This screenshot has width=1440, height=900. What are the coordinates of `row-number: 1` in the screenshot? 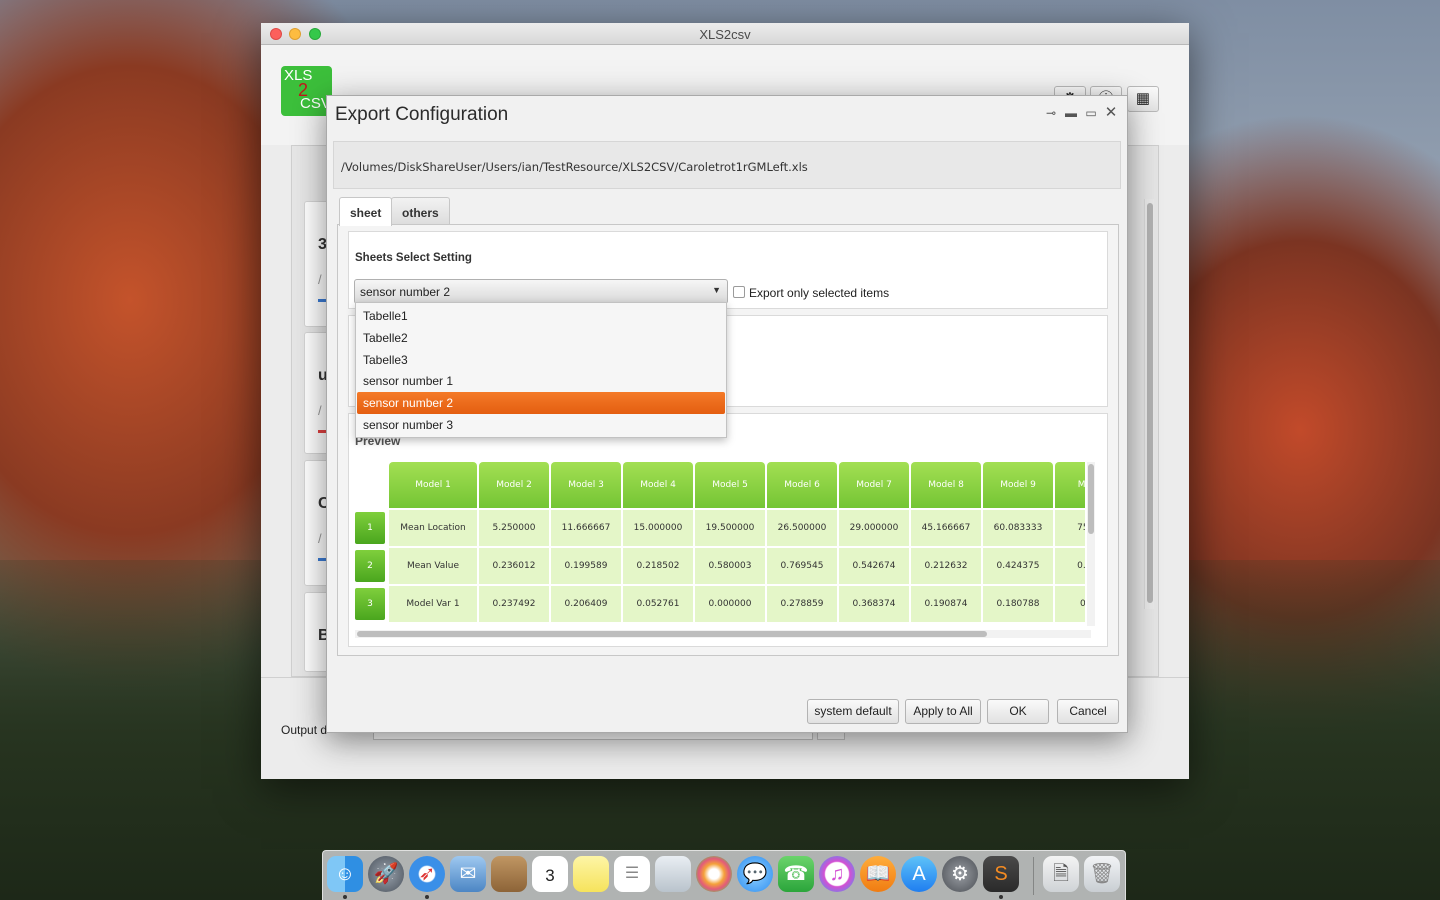 It's located at (370, 528).